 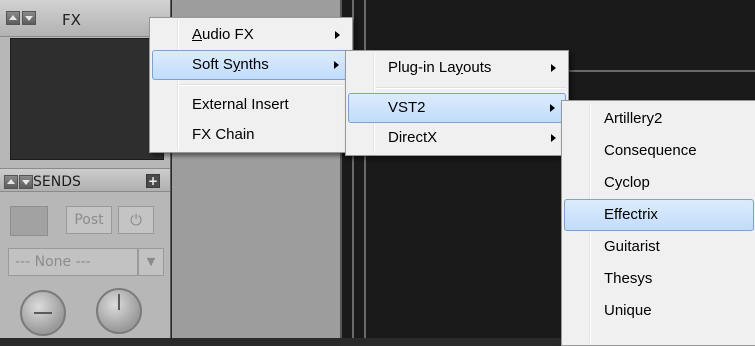 I want to click on menu-item-external-insert: External Insert, so click(x=251, y=105).